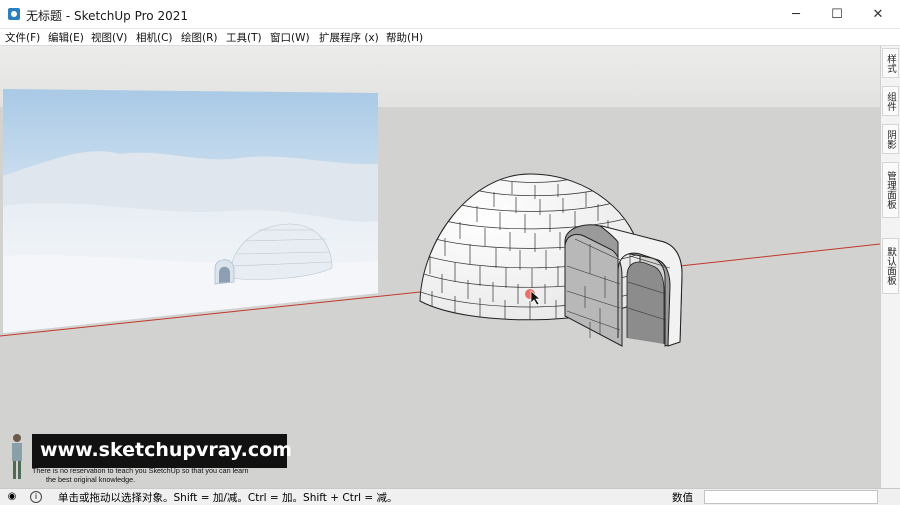 This screenshot has width=900, height=505. Describe the element at coordinates (22, 37) in the screenshot. I see `menu-file: 文件(F)` at that location.